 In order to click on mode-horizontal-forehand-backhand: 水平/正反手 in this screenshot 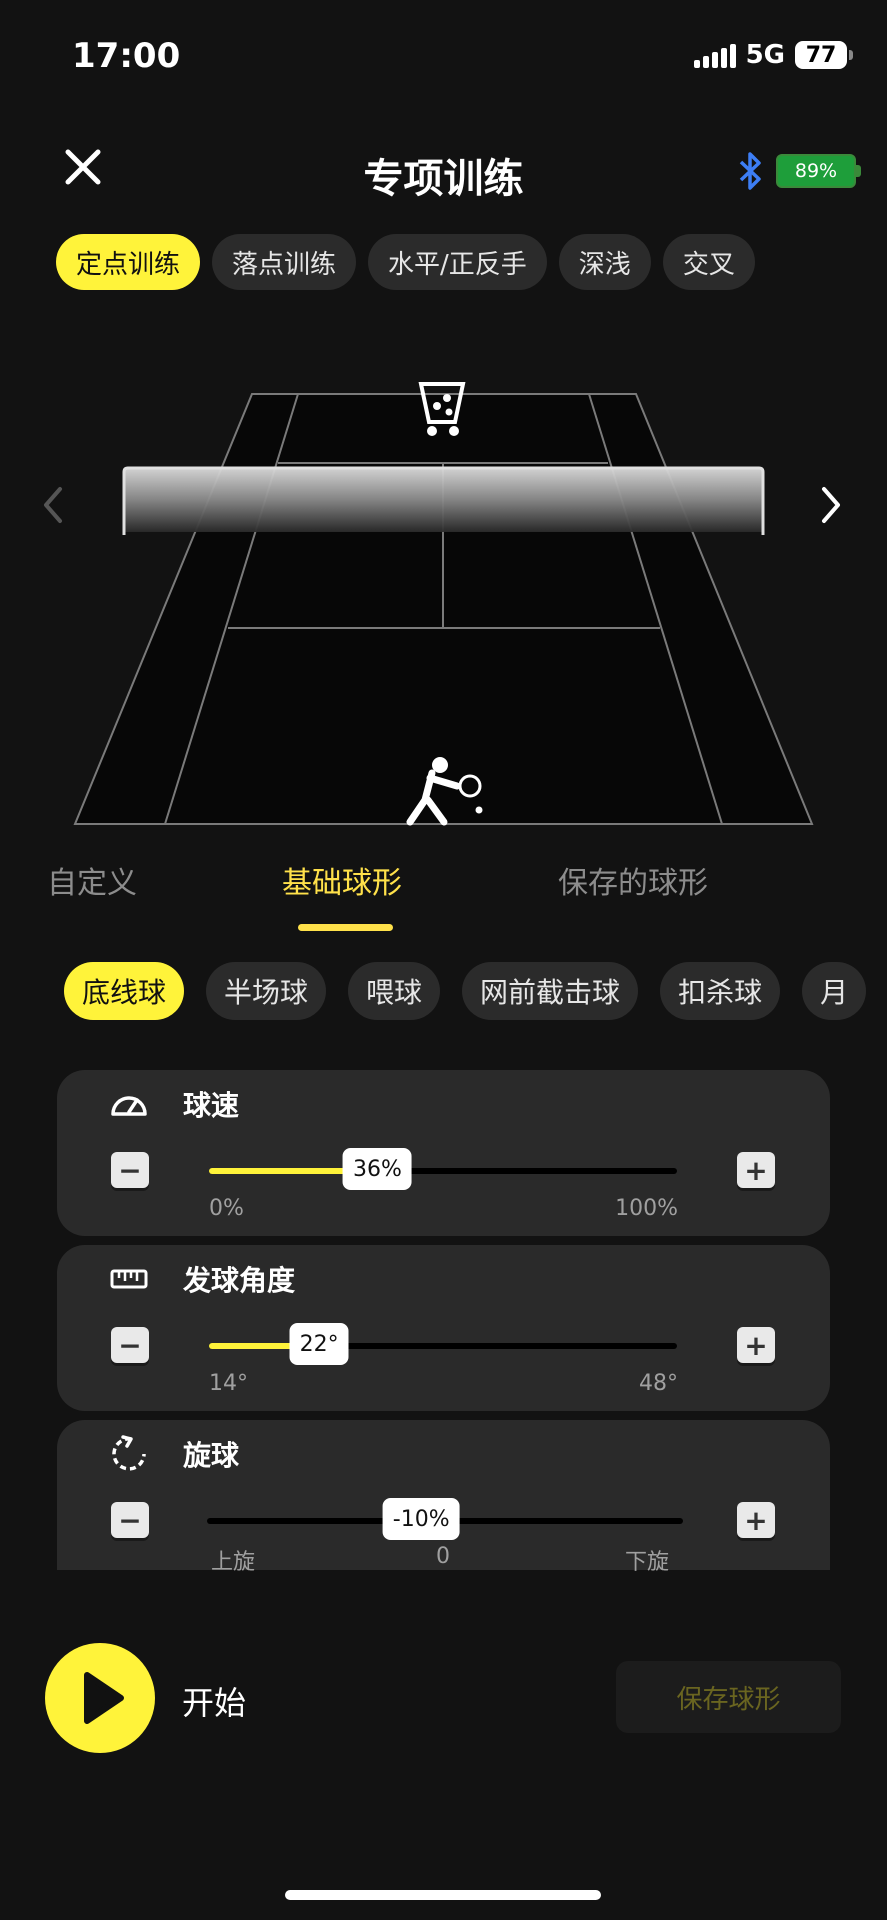, I will do `click(457, 262)`.